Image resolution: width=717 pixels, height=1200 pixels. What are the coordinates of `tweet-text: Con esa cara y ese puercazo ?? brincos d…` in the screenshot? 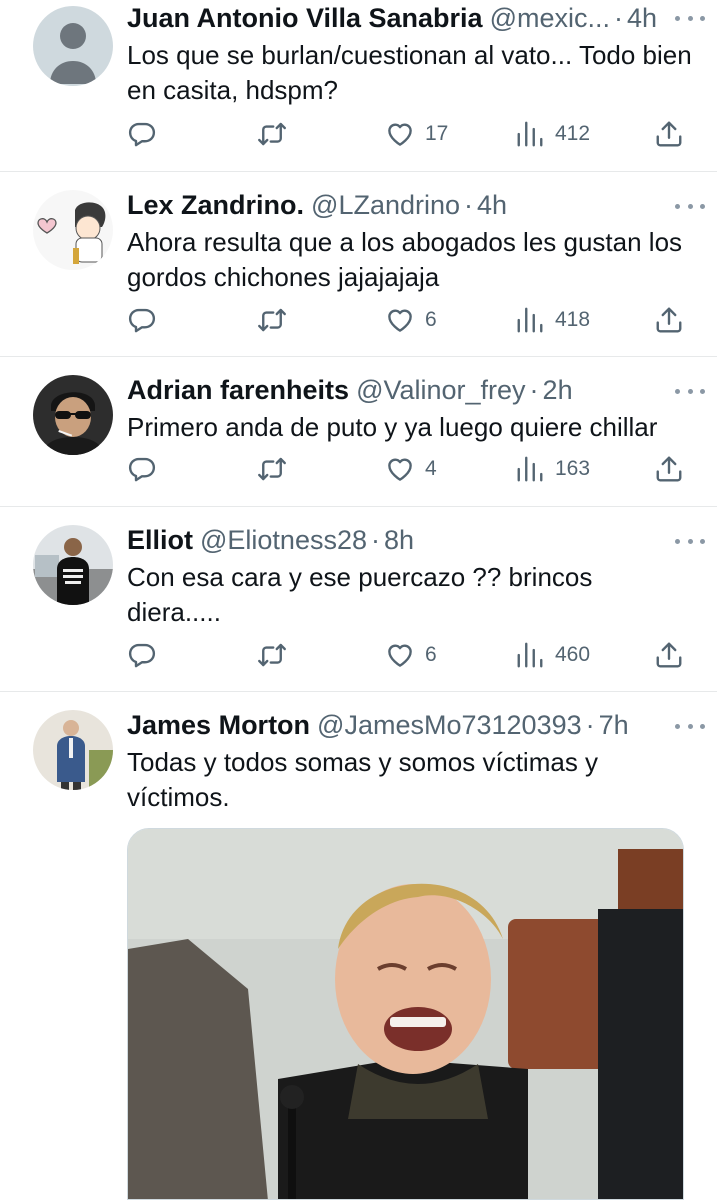 It's located at (360, 594).